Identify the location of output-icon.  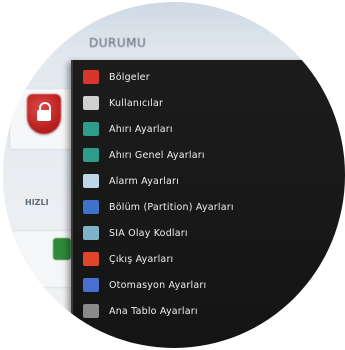
(91, 259).